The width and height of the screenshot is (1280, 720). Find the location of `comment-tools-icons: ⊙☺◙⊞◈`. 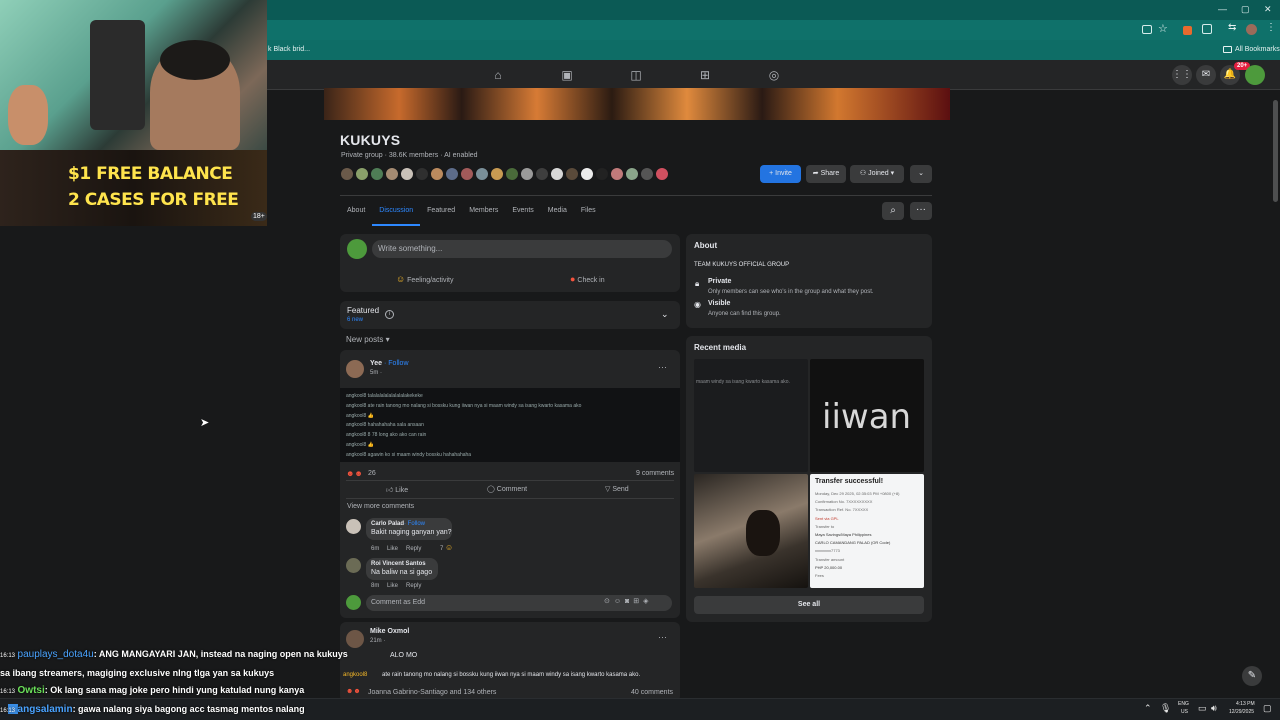

comment-tools-icons: ⊙☺◙⊞◈ is located at coordinates (628, 601).